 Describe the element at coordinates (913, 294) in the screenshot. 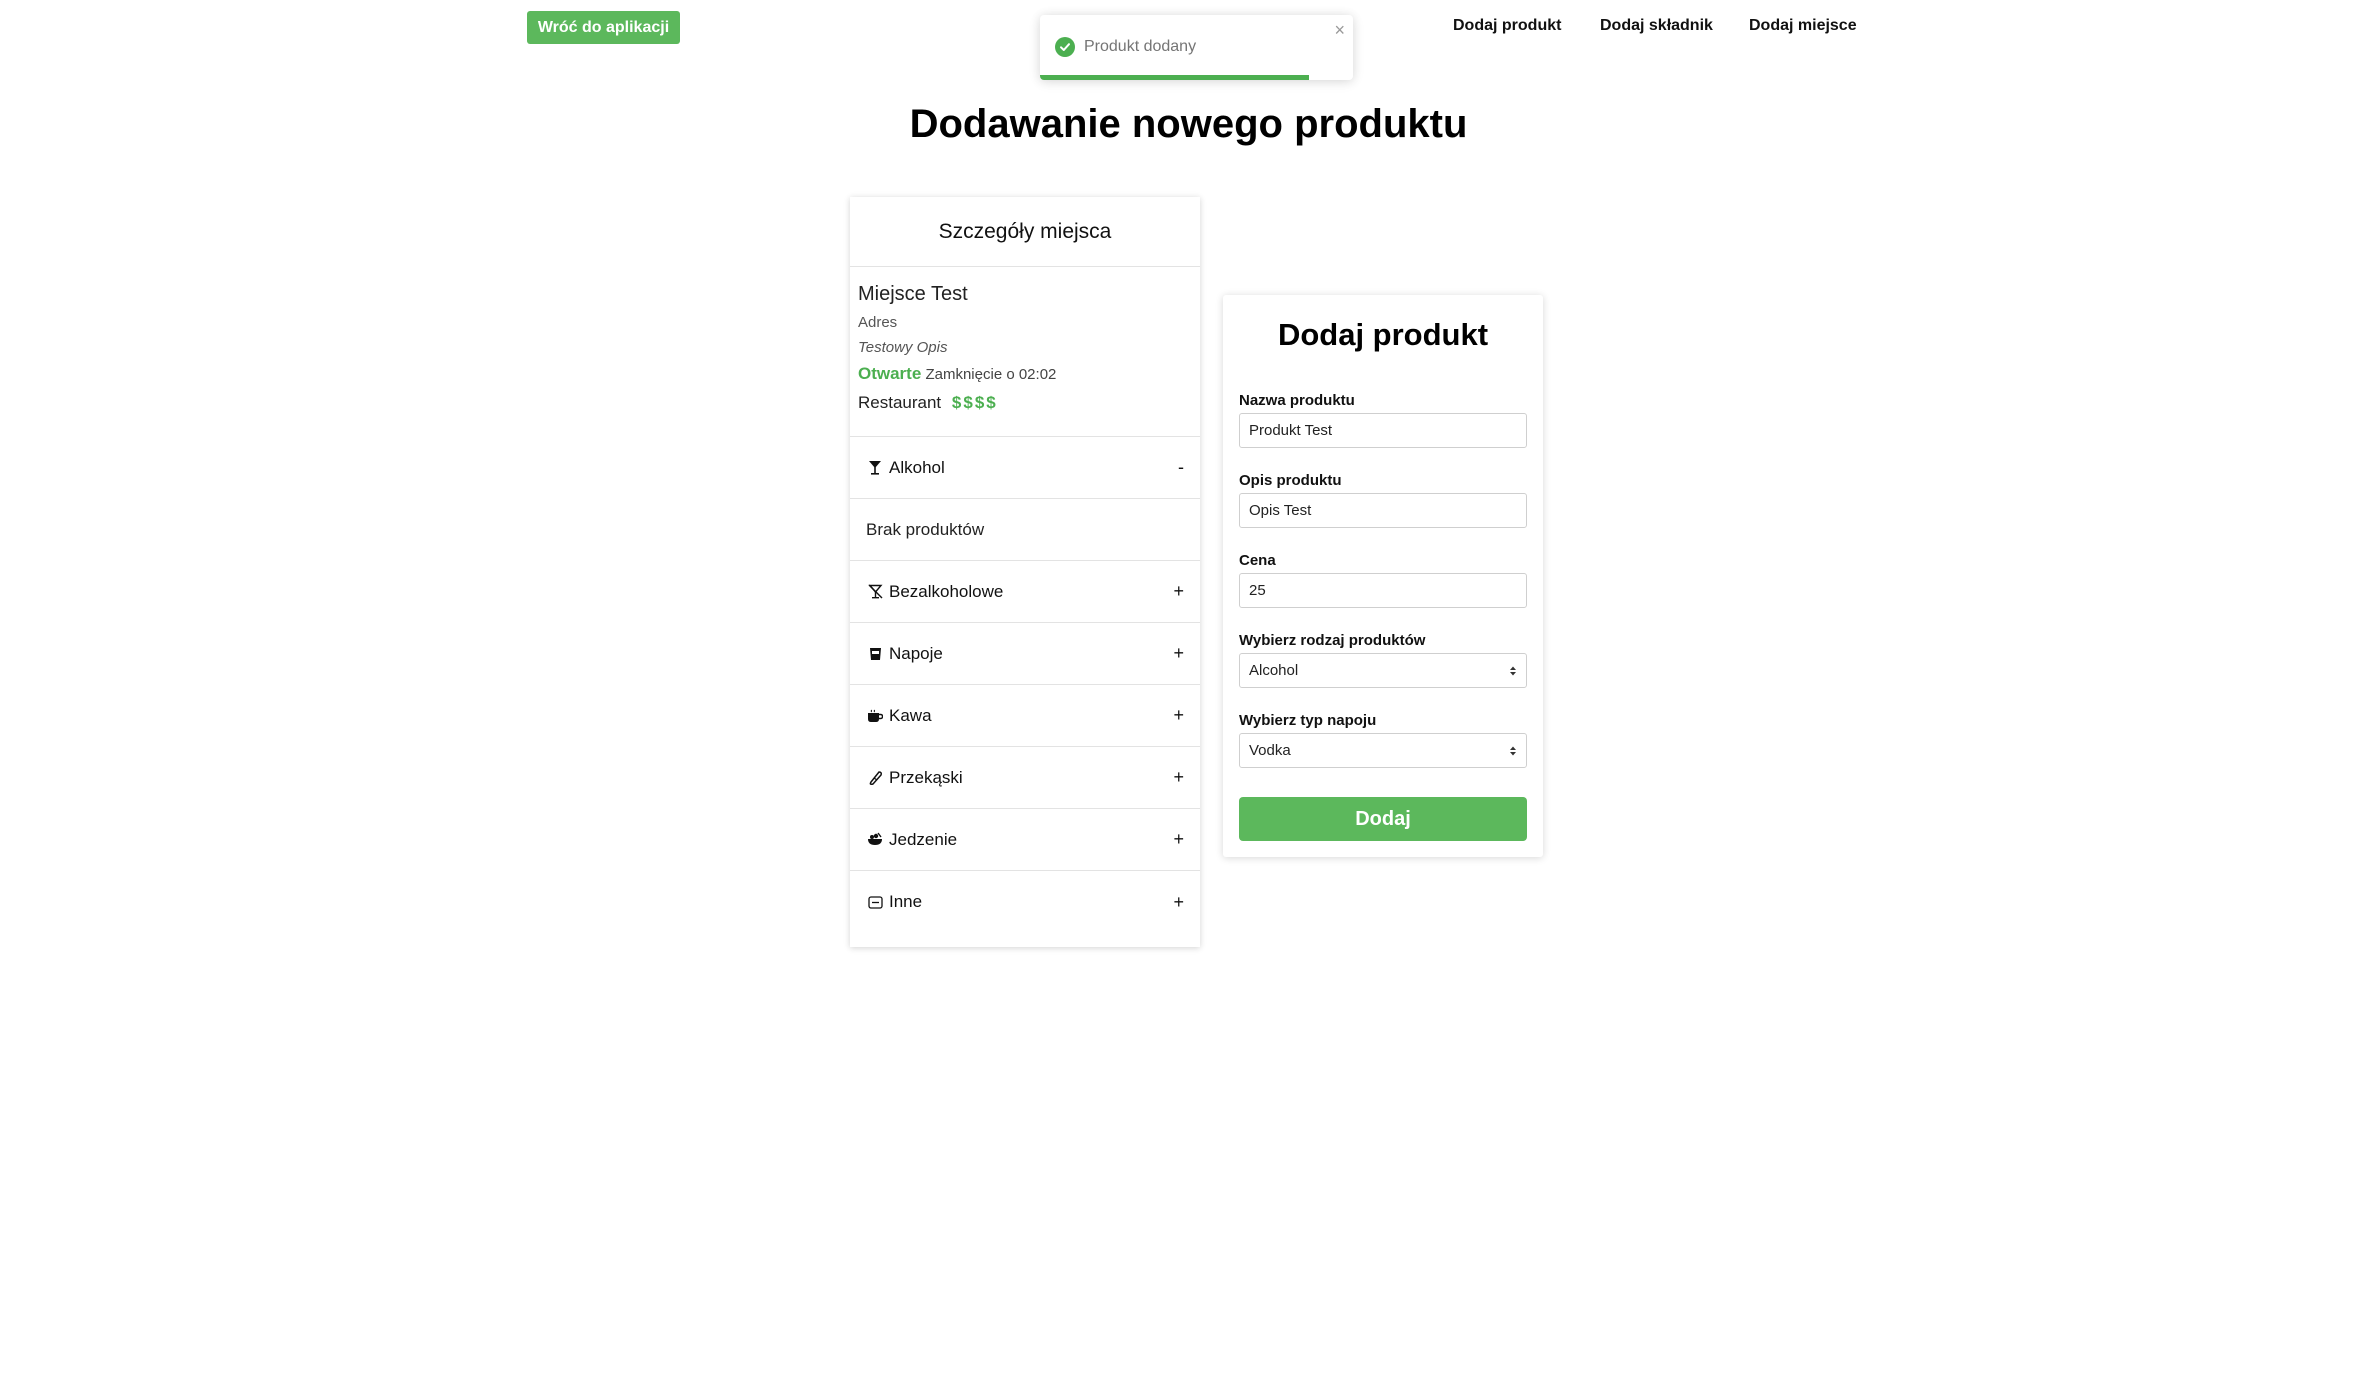

I see `place-name: Miejsce Test` at that location.